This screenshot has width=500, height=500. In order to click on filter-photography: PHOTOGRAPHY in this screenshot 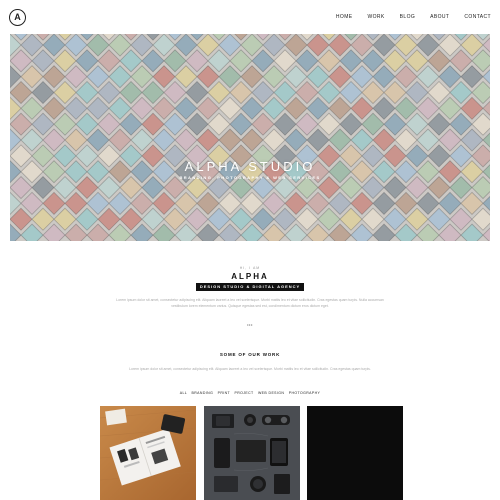, I will do `click(305, 393)`.